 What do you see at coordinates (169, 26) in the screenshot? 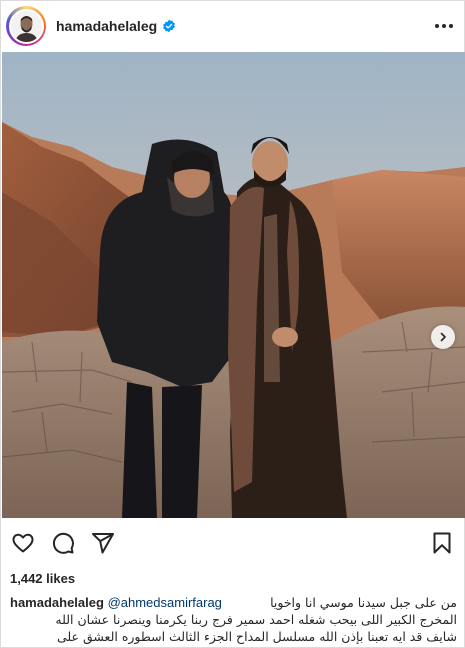
I see `verified-badge-icon` at bounding box center [169, 26].